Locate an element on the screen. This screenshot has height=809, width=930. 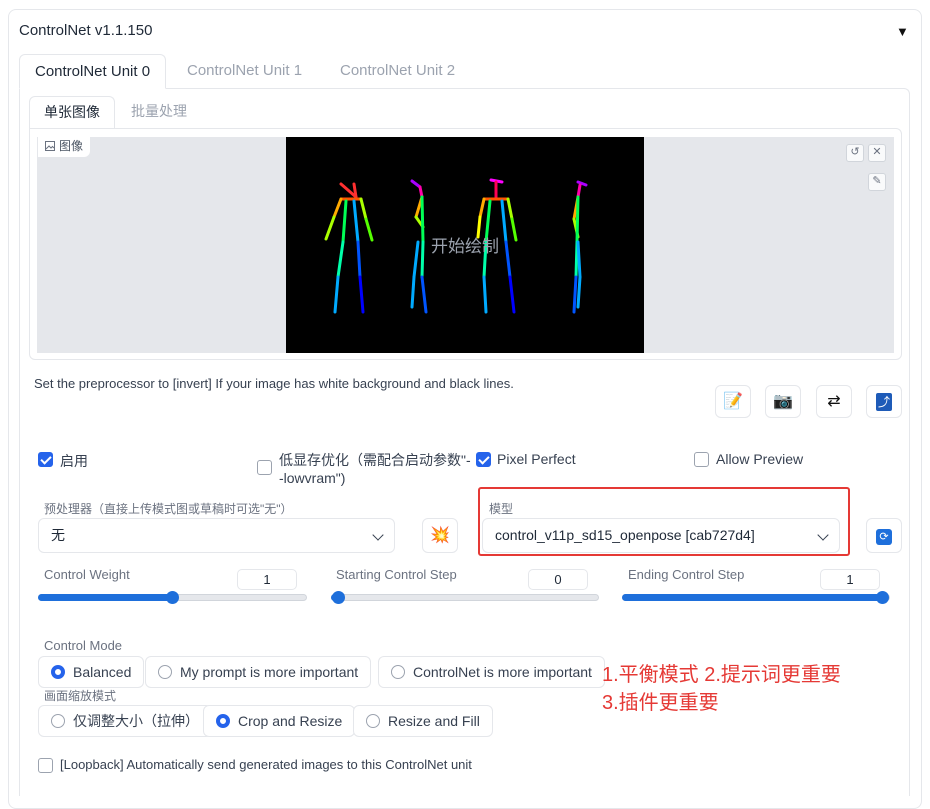
tab-unit-0: ControlNet Unit 0 is located at coordinates (93, 71).